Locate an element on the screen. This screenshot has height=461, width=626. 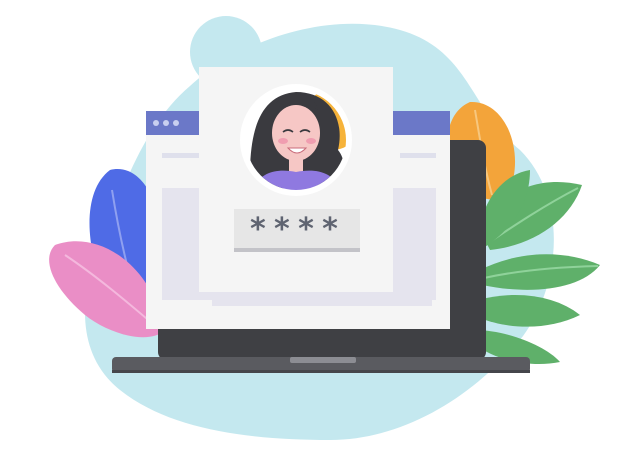
leaf-icon is located at coordinates (529, 311).